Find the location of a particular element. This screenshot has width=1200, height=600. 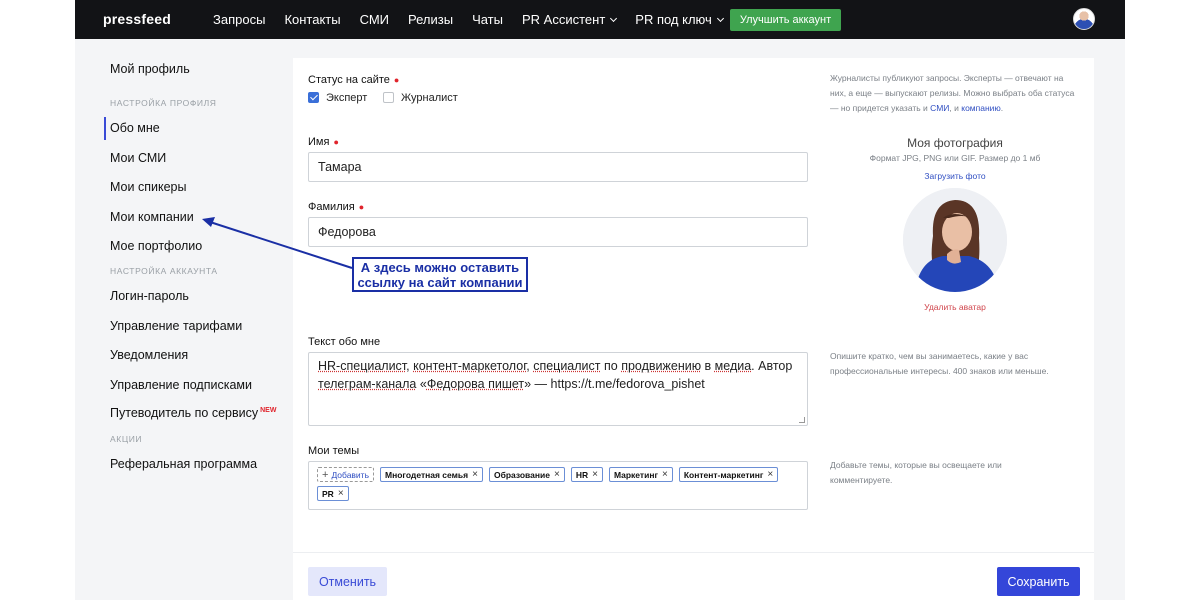

topic-tag: PR × is located at coordinates (333, 493).